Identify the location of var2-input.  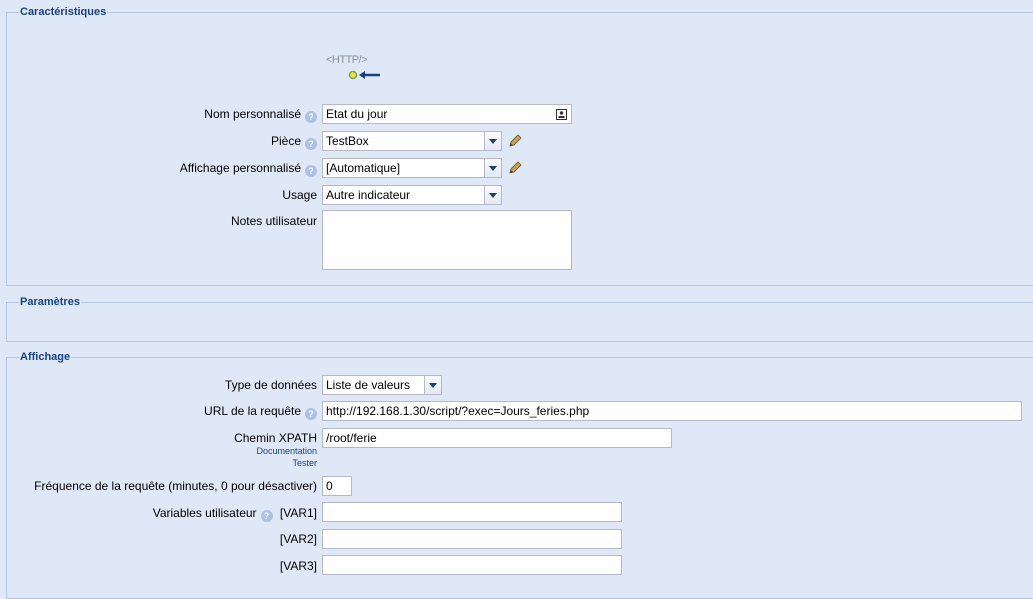
(472, 539).